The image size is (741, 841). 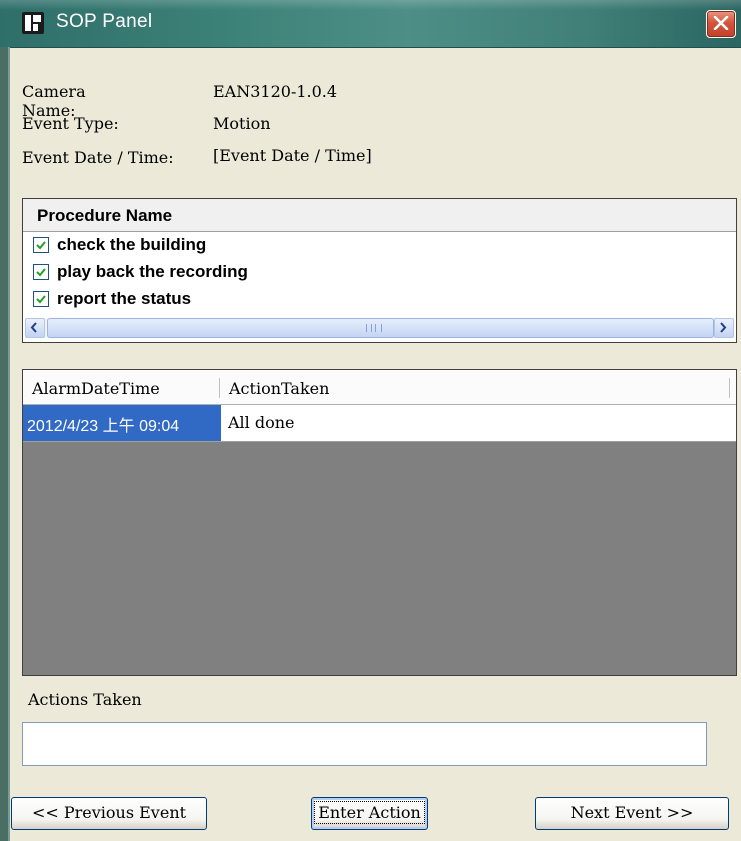 I want to click on window-title: SOP Panel, so click(x=104, y=21).